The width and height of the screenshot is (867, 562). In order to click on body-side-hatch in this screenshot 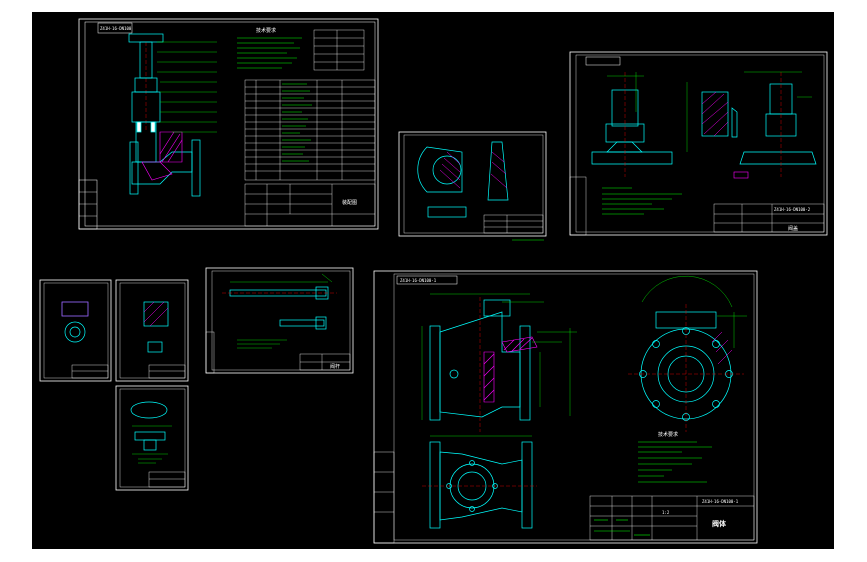, I will do `click(722, 348)`.